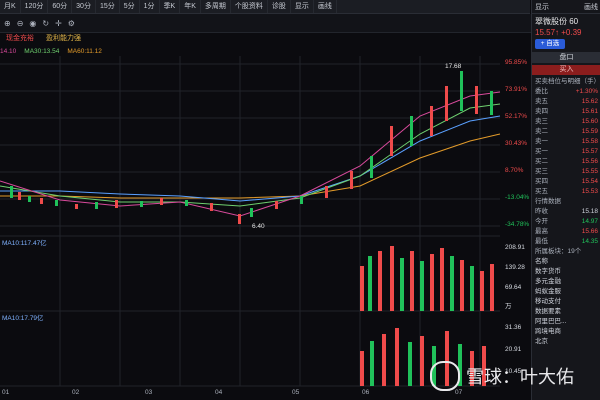  I want to click on stock-price: 15.57↑ +0.39, so click(558, 32).